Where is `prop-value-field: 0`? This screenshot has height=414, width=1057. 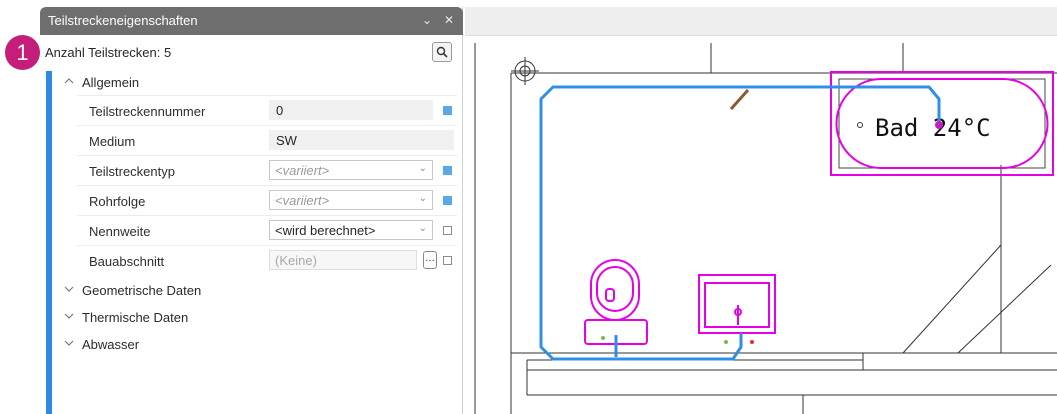
prop-value-field: 0 is located at coordinates (351, 110).